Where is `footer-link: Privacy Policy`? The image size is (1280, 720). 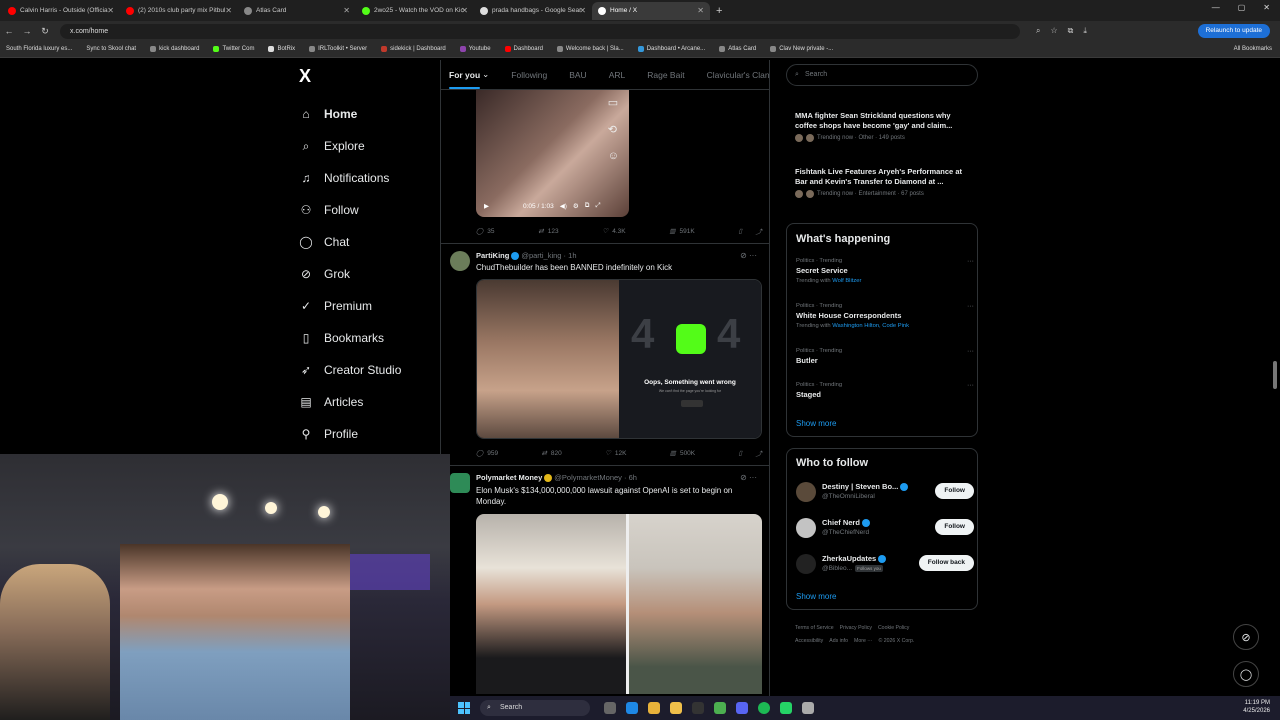 footer-link: Privacy Policy is located at coordinates (856, 628).